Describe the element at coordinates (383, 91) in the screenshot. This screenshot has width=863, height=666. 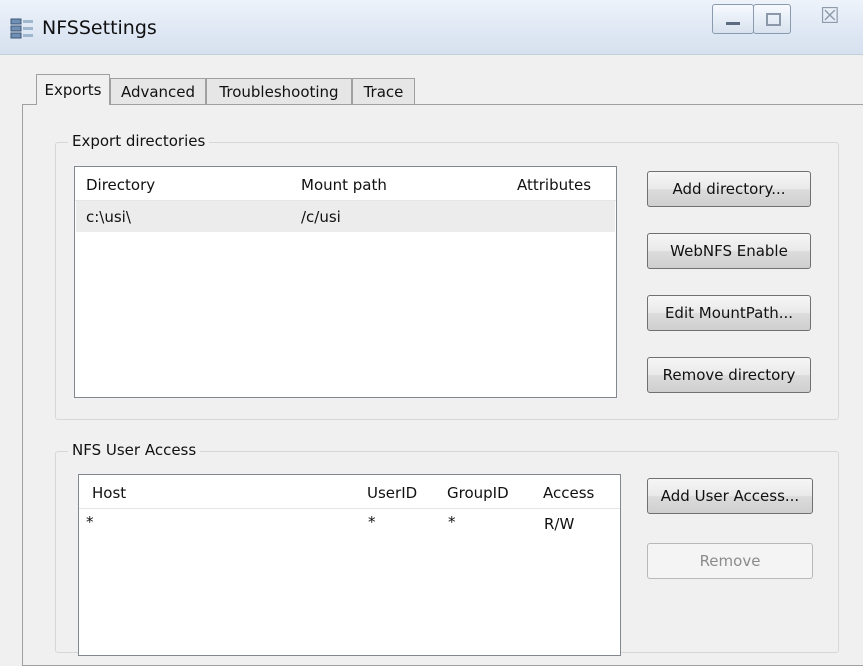
I see `tab-trace: Trace` at that location.